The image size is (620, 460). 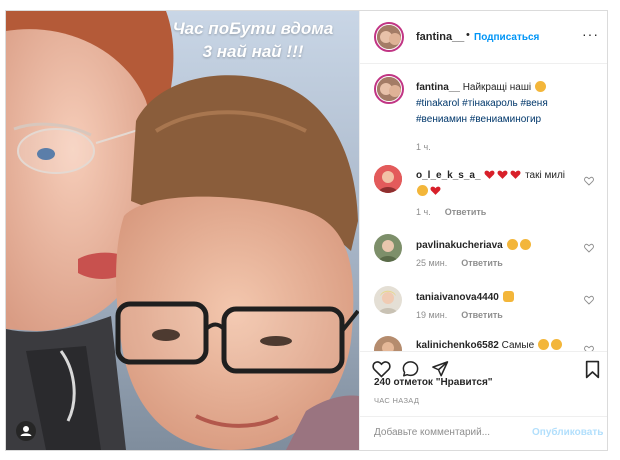 I want to click on caption-avatar, so click(x=389, y=89).